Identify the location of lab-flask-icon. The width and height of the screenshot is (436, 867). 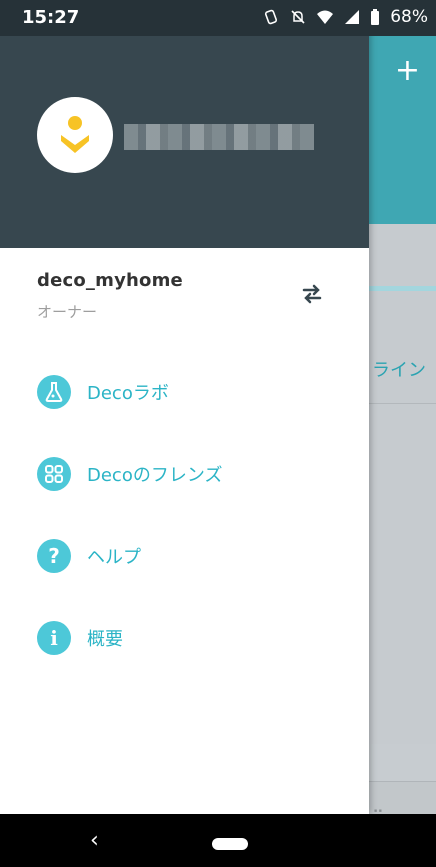
(54, 392).